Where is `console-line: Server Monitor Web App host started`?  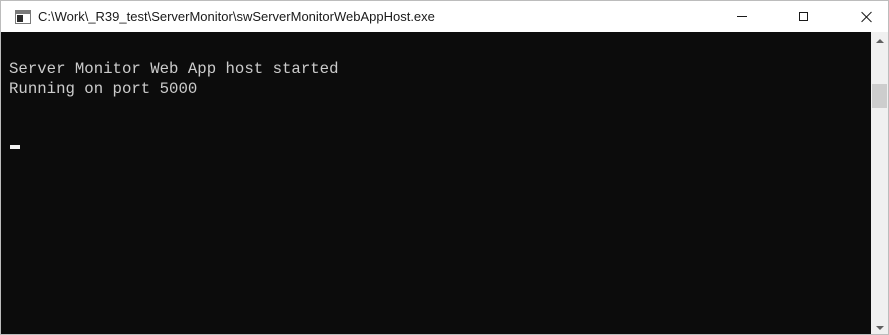 console-line: Server Monitor Web App host started is located at coordinates (174, 69).